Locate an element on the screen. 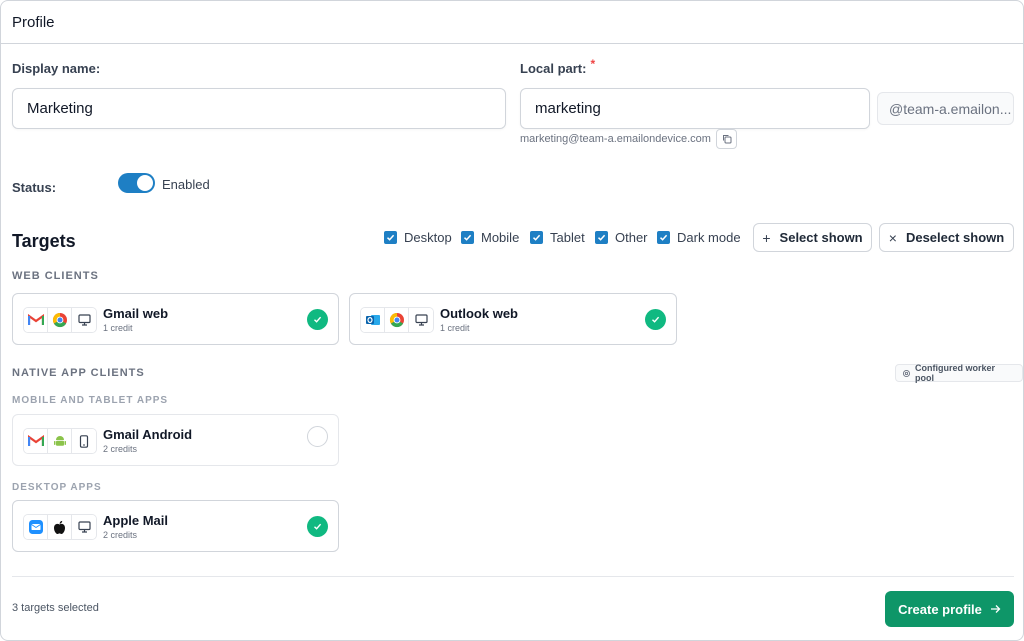 The height and width of the screenshot is (641, 1024). full-address-hint: marketing@team-a.emailondevice.com is located at coordinates (615, 139).